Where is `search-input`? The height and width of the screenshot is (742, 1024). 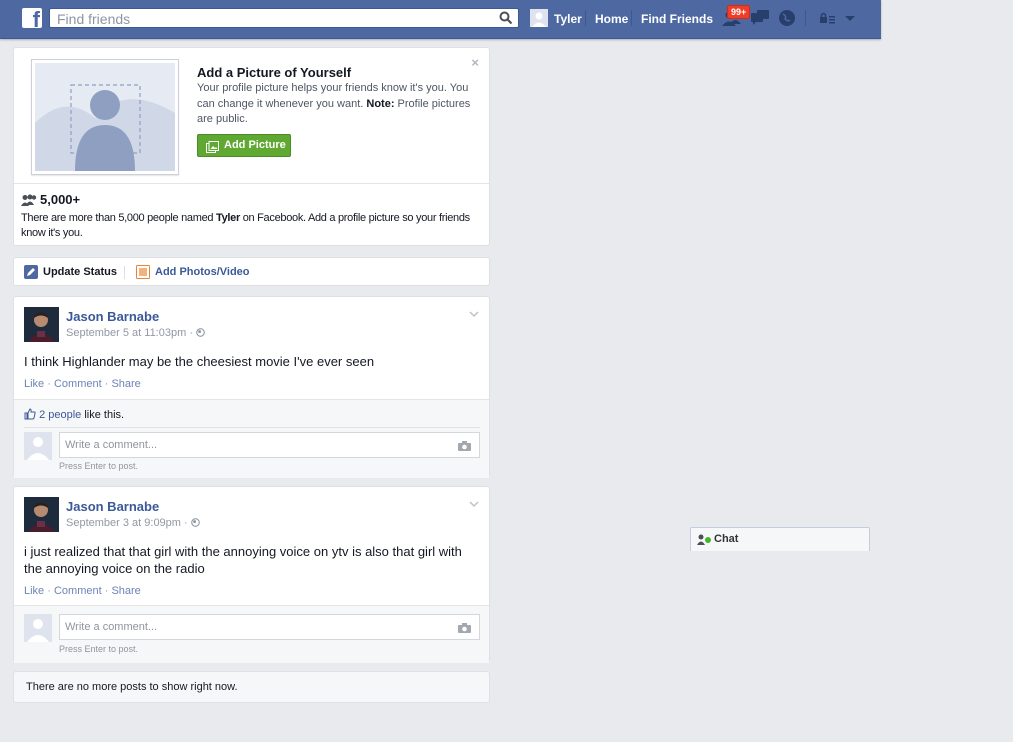
search-input is located at coordinates (277, 19).